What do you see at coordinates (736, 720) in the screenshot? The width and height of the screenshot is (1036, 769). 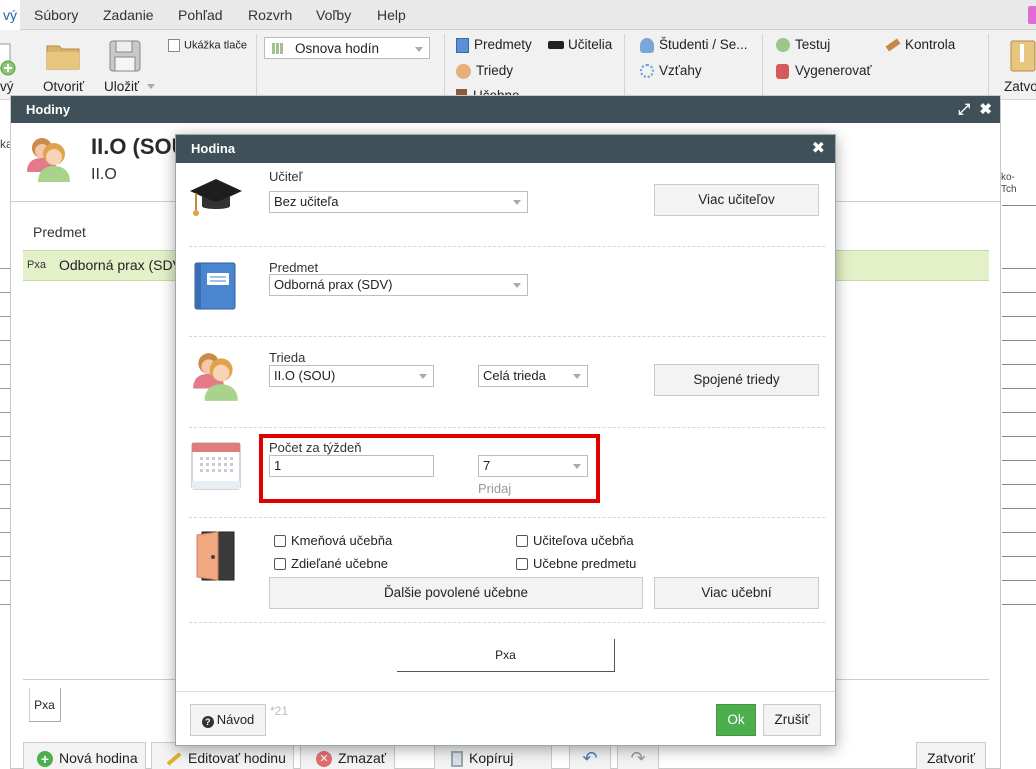 I see `ok-button: Ok` at bounding box center [736, 720].